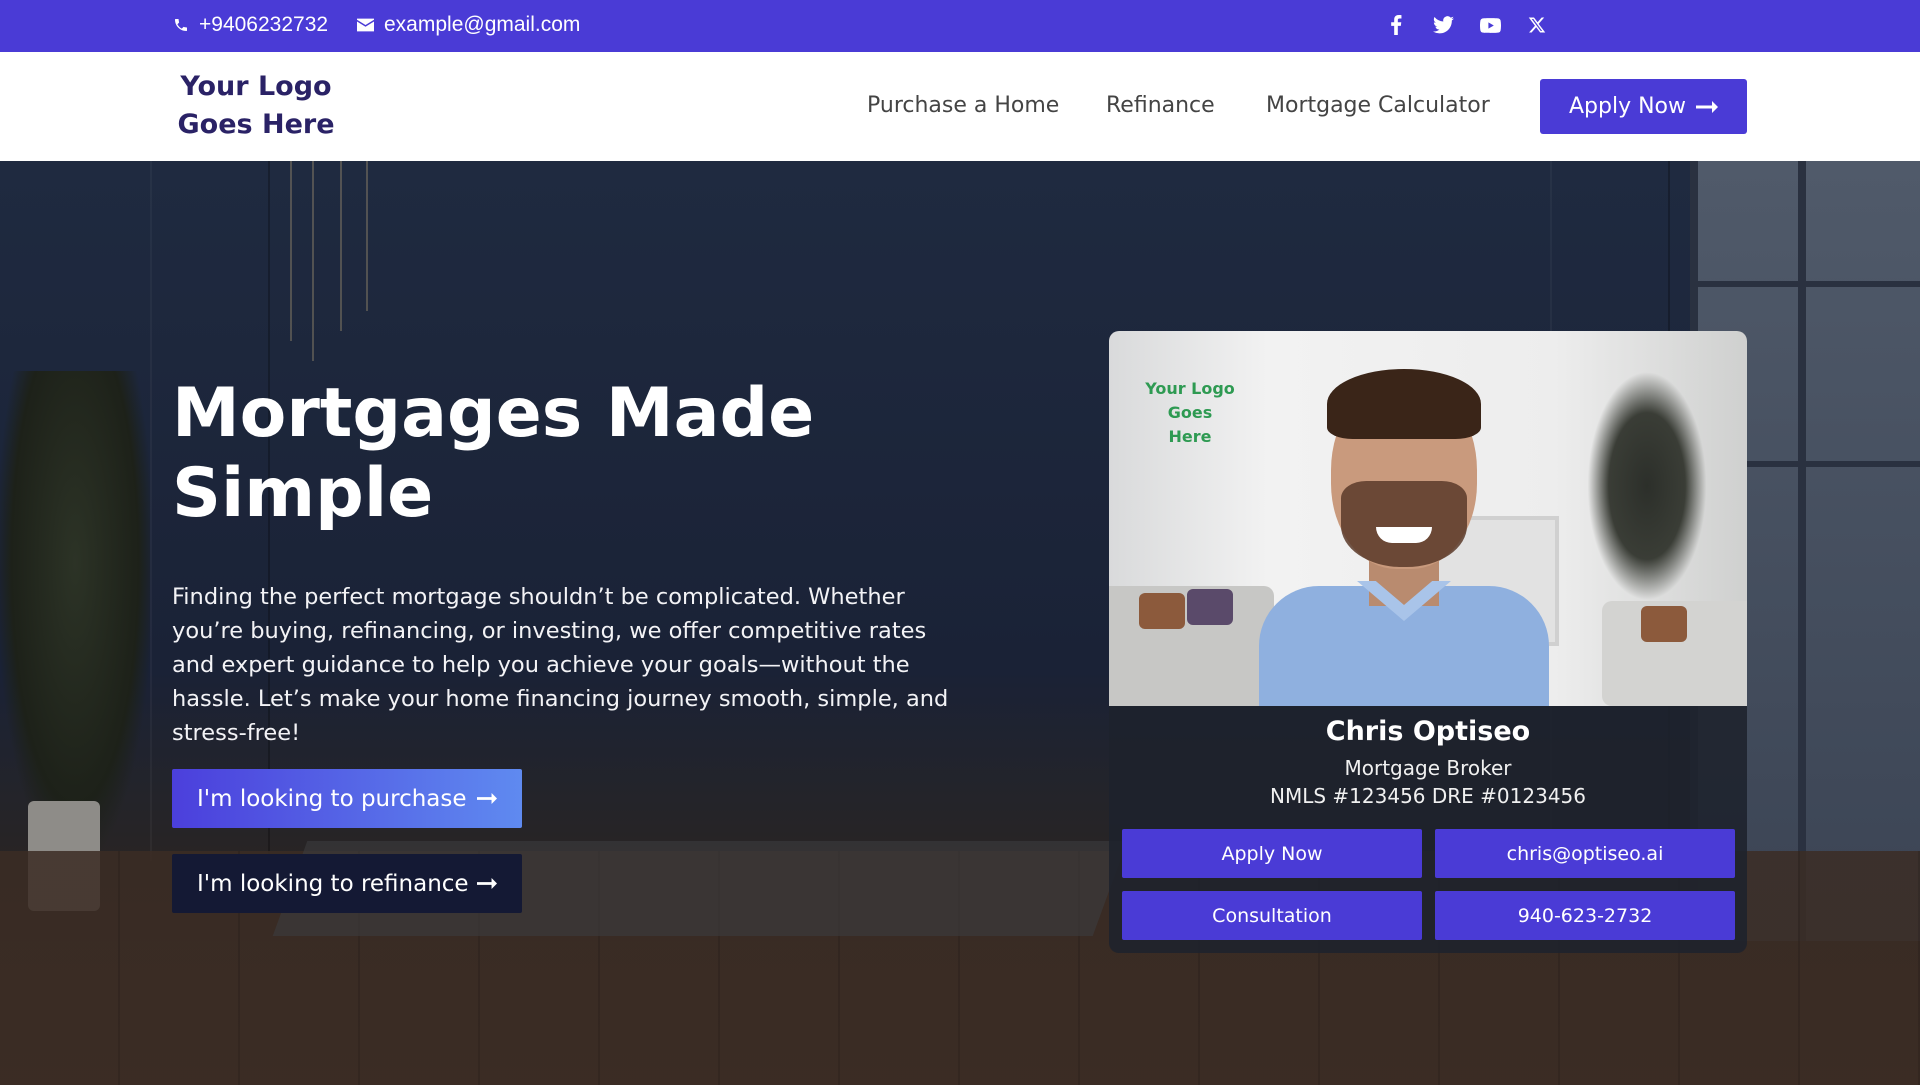 The image size is (1920, 1085). What do you see at coordinates (256, 106) in the screenshot?
I see `site-logo: Your Logo Goes Here` at bounding box center [256, 106].